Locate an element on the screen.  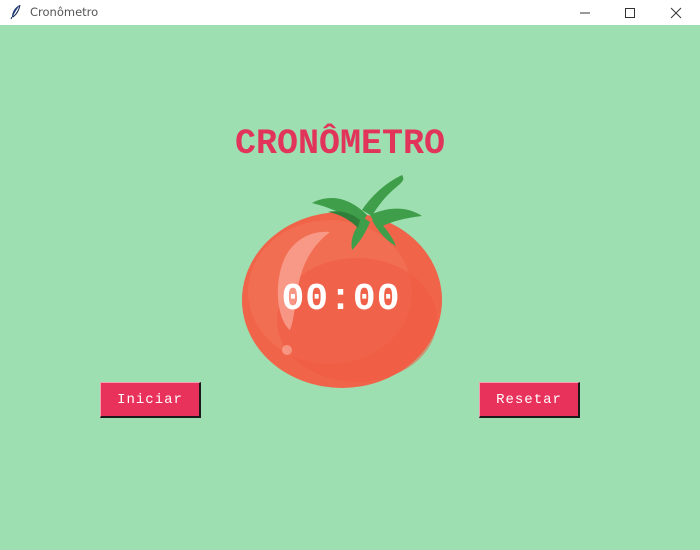
minimize-button is located at coordinates (585, 12).